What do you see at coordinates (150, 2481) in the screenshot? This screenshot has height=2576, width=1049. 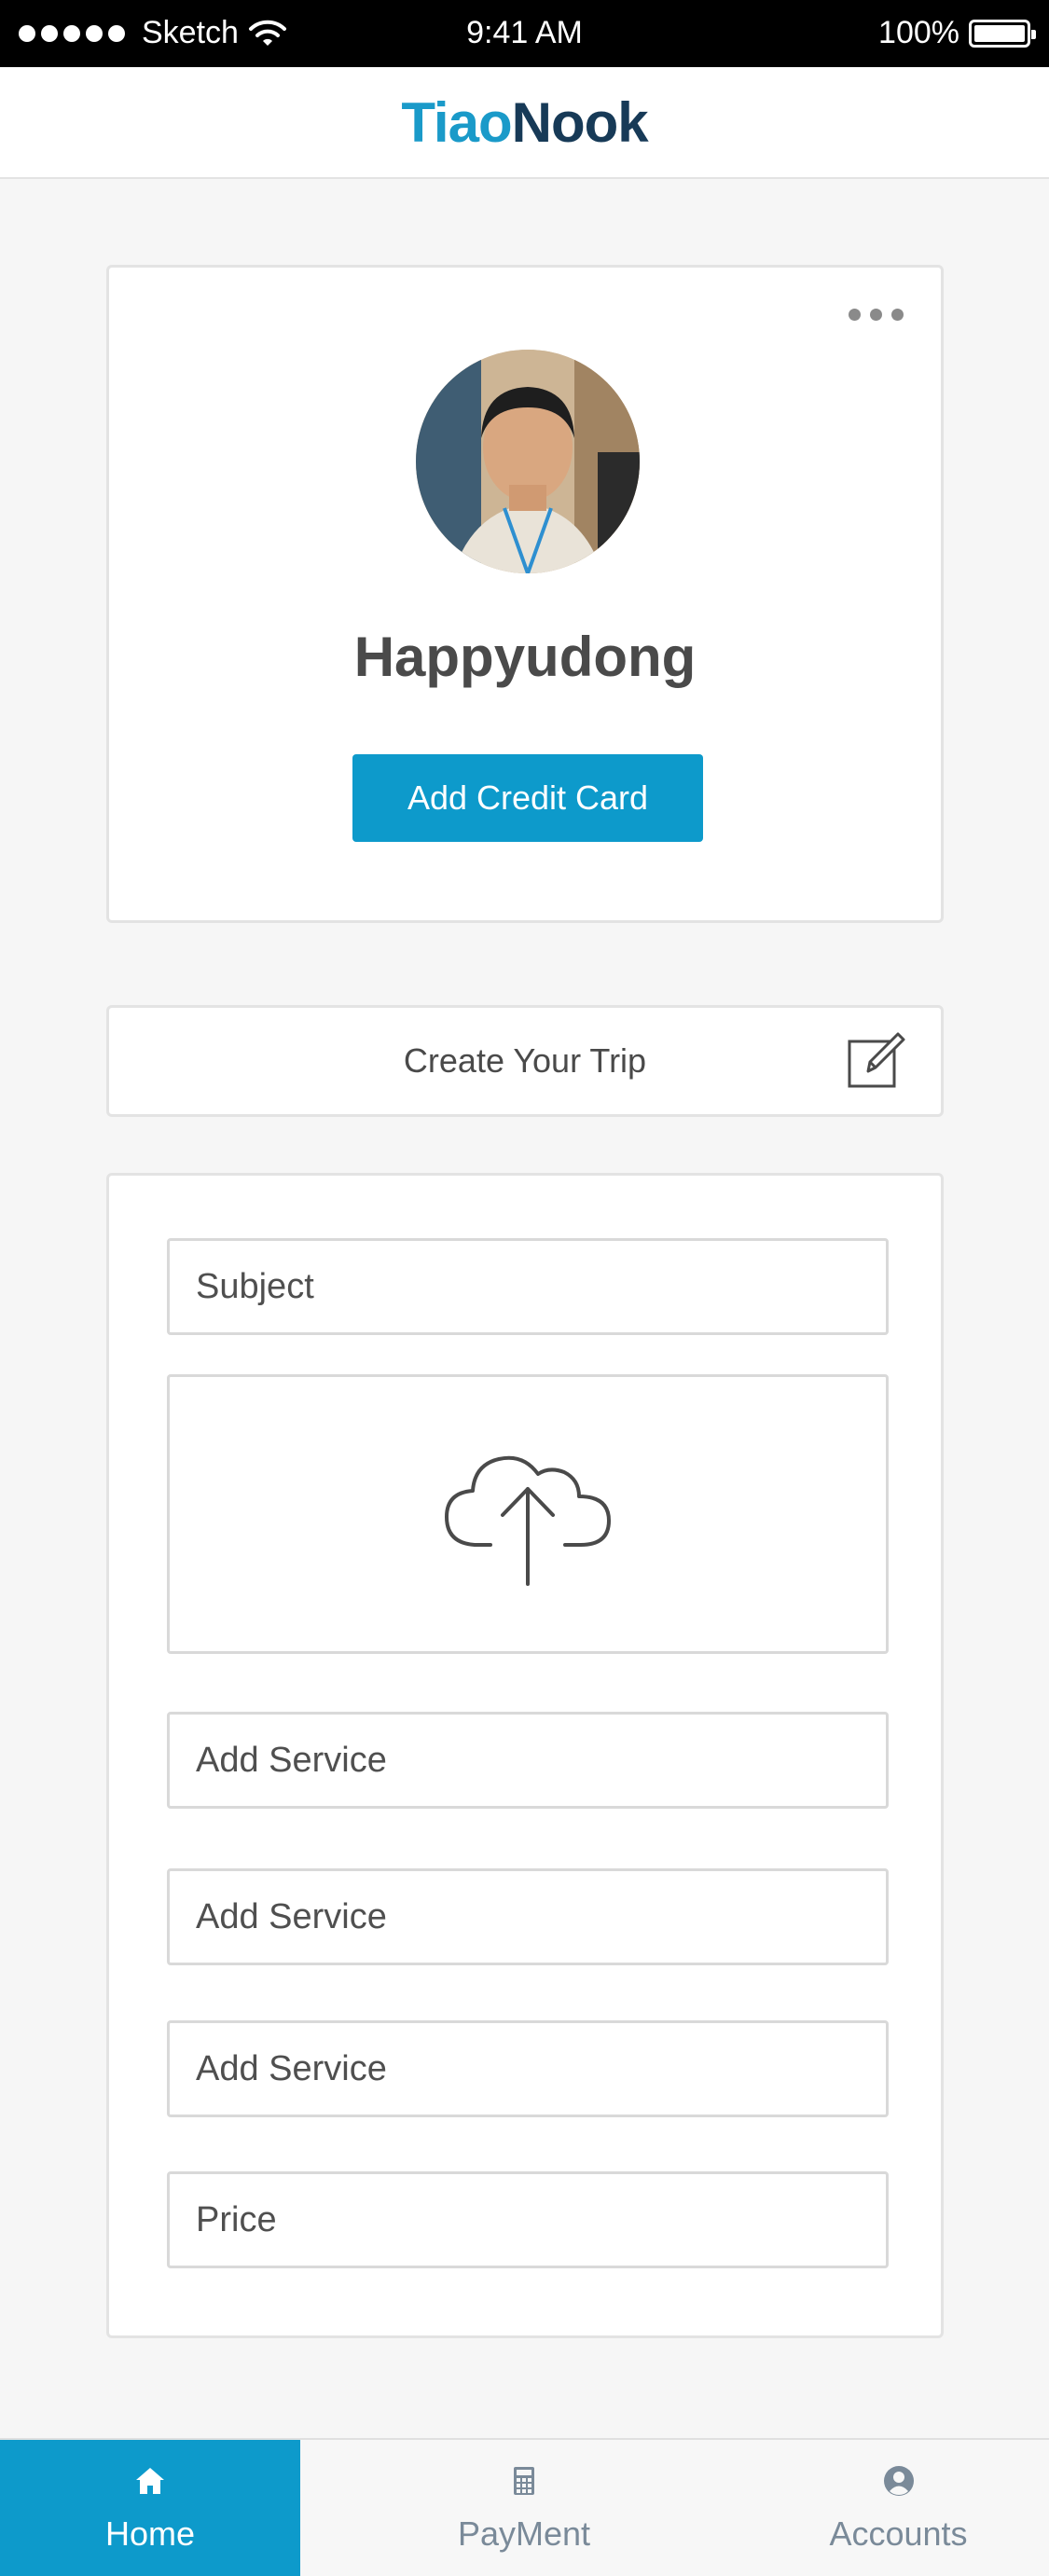 I see `home-icon` at bounding box center [150, 2481].